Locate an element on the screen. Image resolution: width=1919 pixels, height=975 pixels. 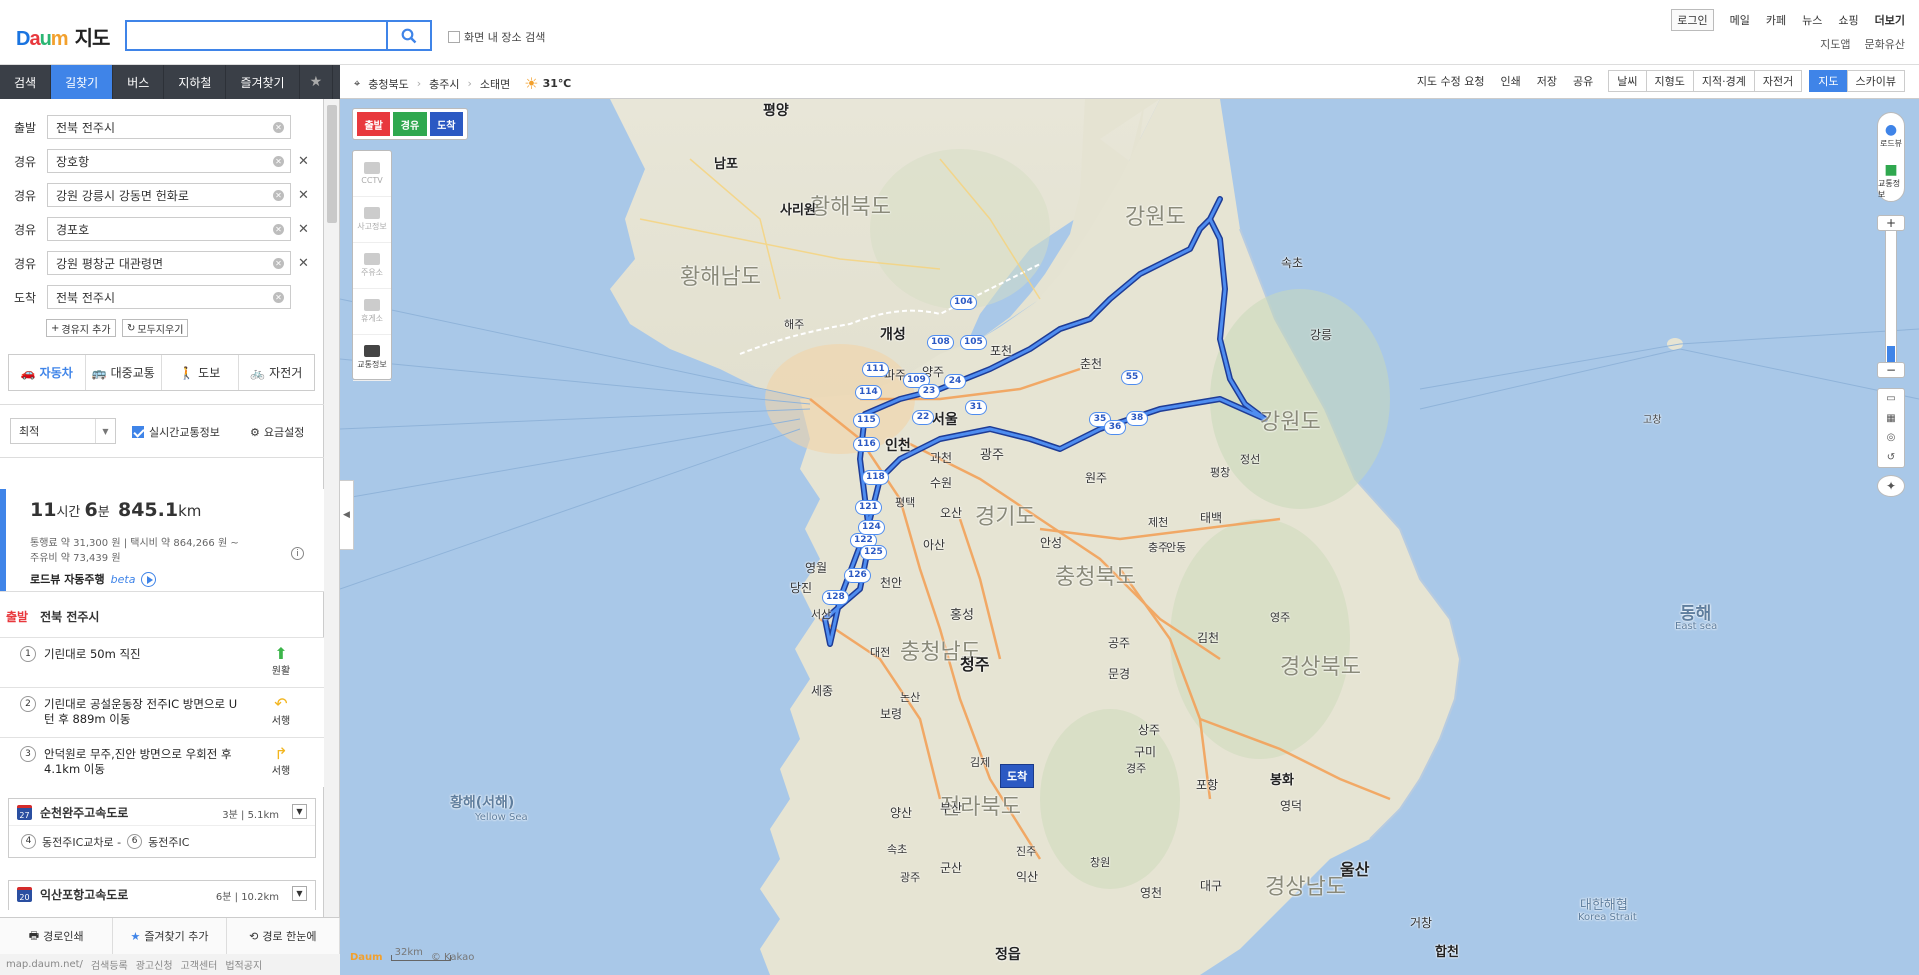
search-in-area-checkbox: 화면 내 장소 검색 is located at coordinates (496, 37).